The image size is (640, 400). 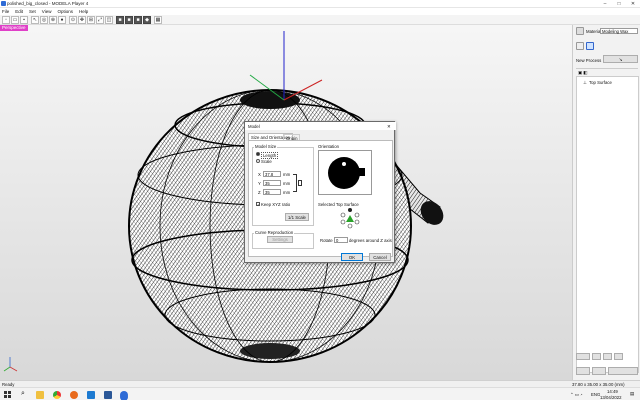 What do you see at coordinates (259, 183) in the screenshot?
I see `y-label: Y` at bounding box center [259, 183].